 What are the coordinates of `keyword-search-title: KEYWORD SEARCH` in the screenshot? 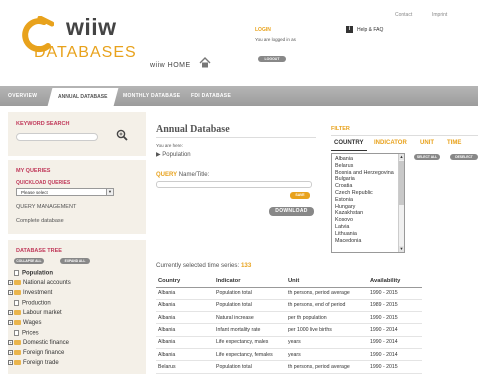 It's located at (43, 124).